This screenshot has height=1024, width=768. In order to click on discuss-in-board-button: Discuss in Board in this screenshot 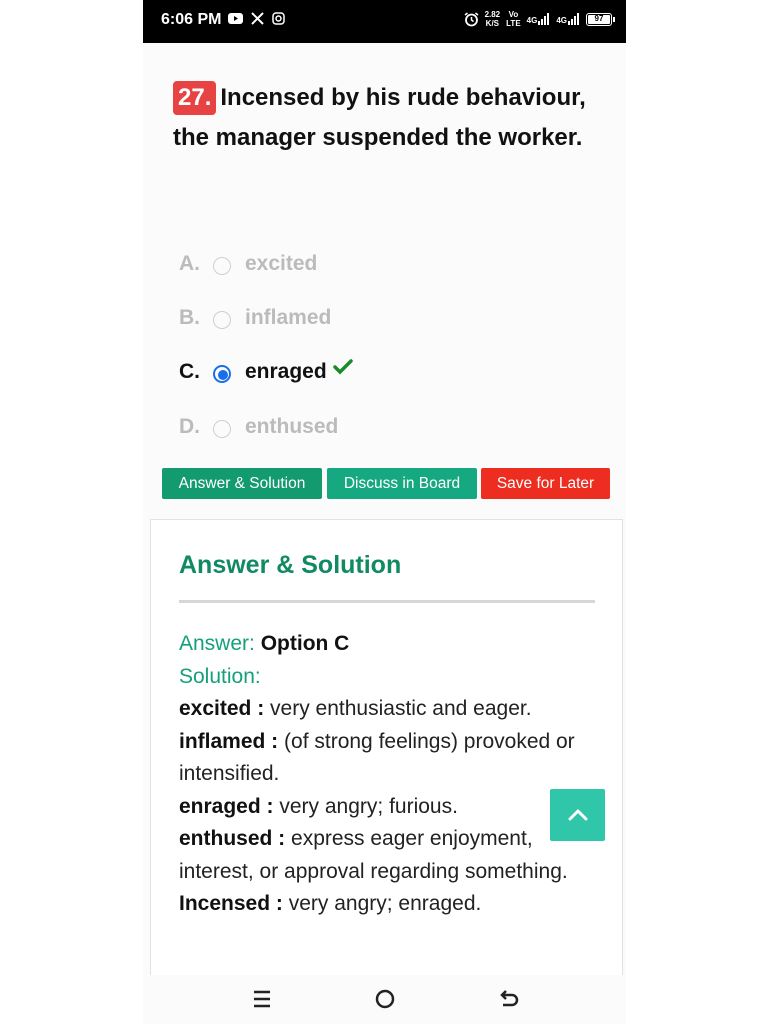, I will do `click(402, 483)`.